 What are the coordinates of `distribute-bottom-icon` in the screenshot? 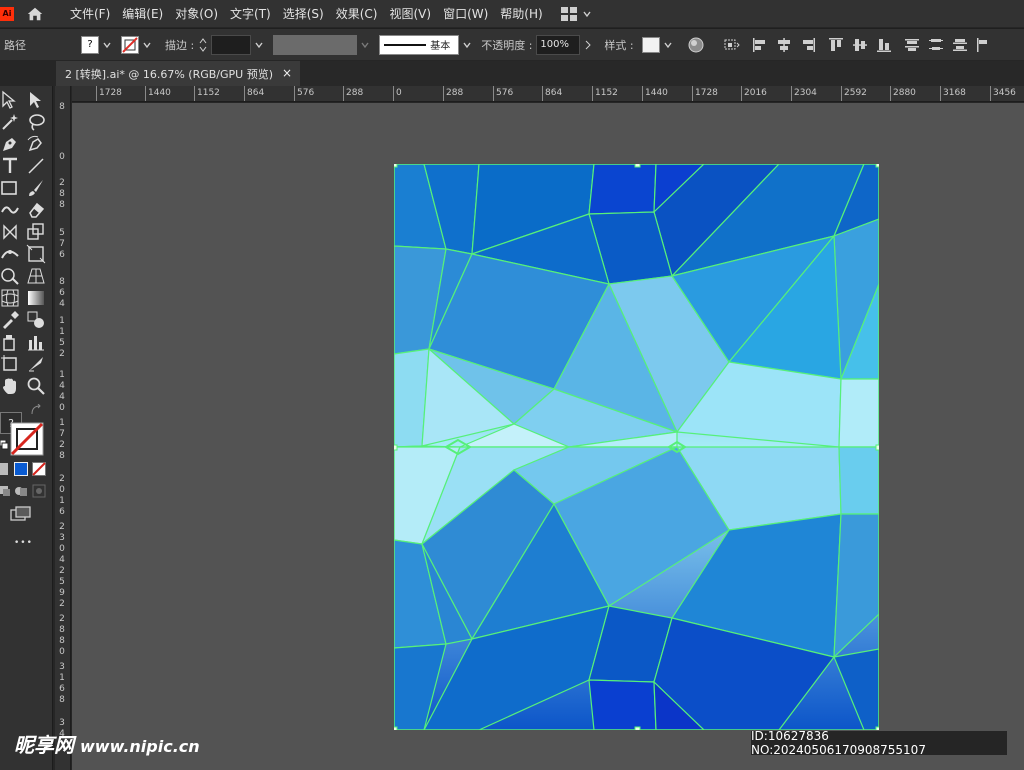 It's located at (960, 45).